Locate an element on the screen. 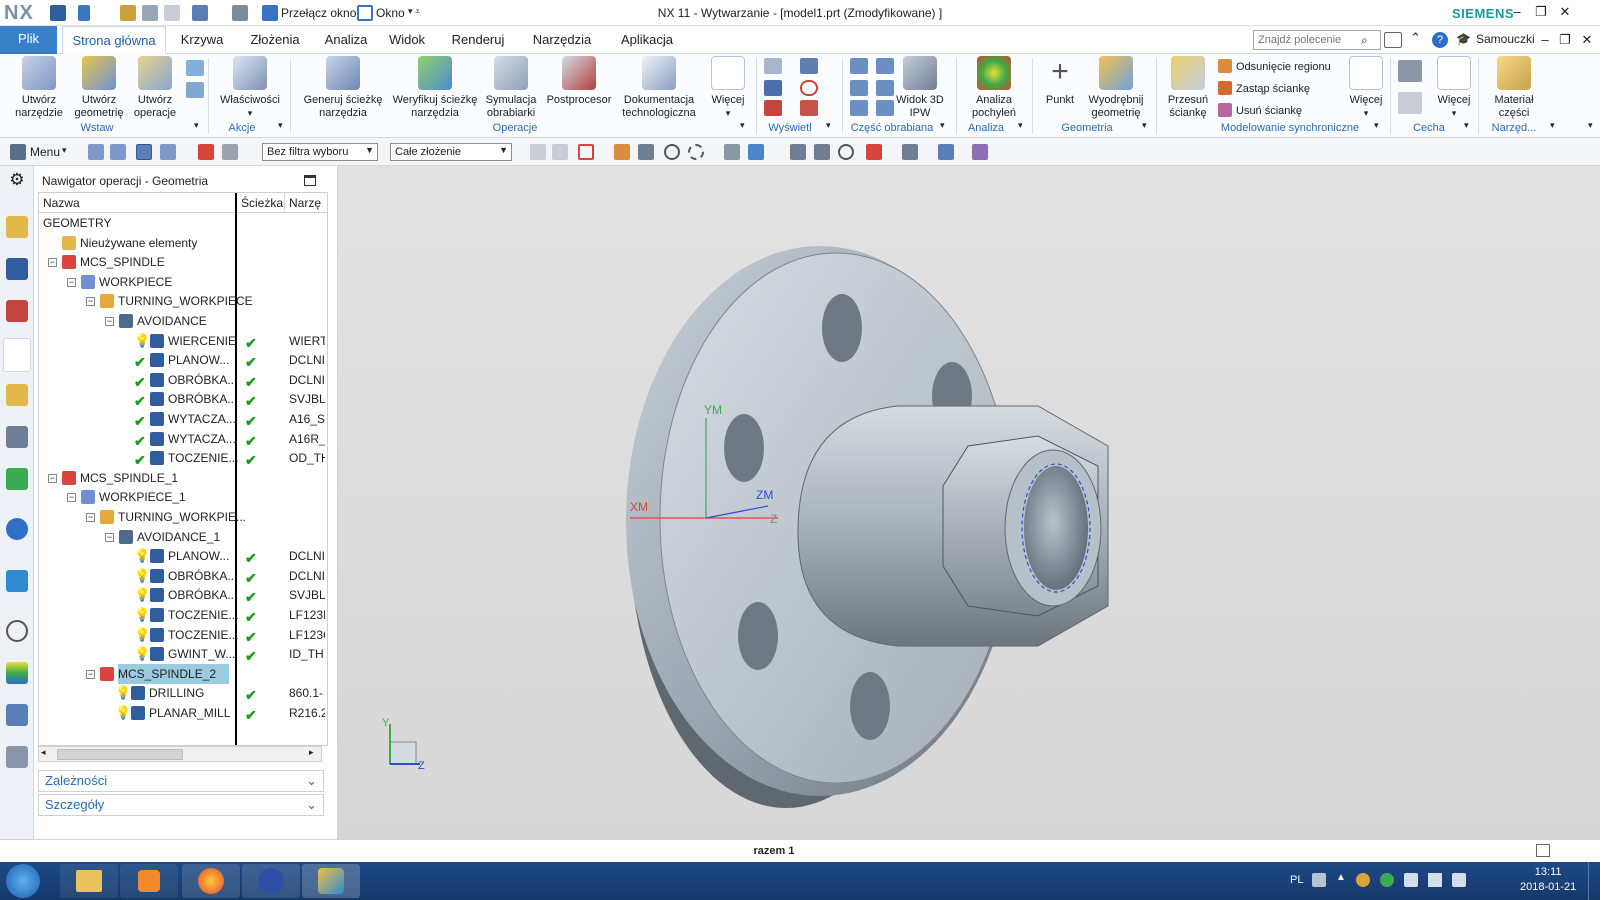  operations-group-chevron-icon: ▾ is located at coordinates (742, 125).